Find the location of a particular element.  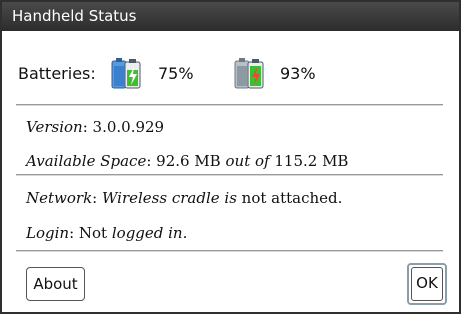

network-status-prefix: Wireless cradle is is located at coordinates (169, 198).